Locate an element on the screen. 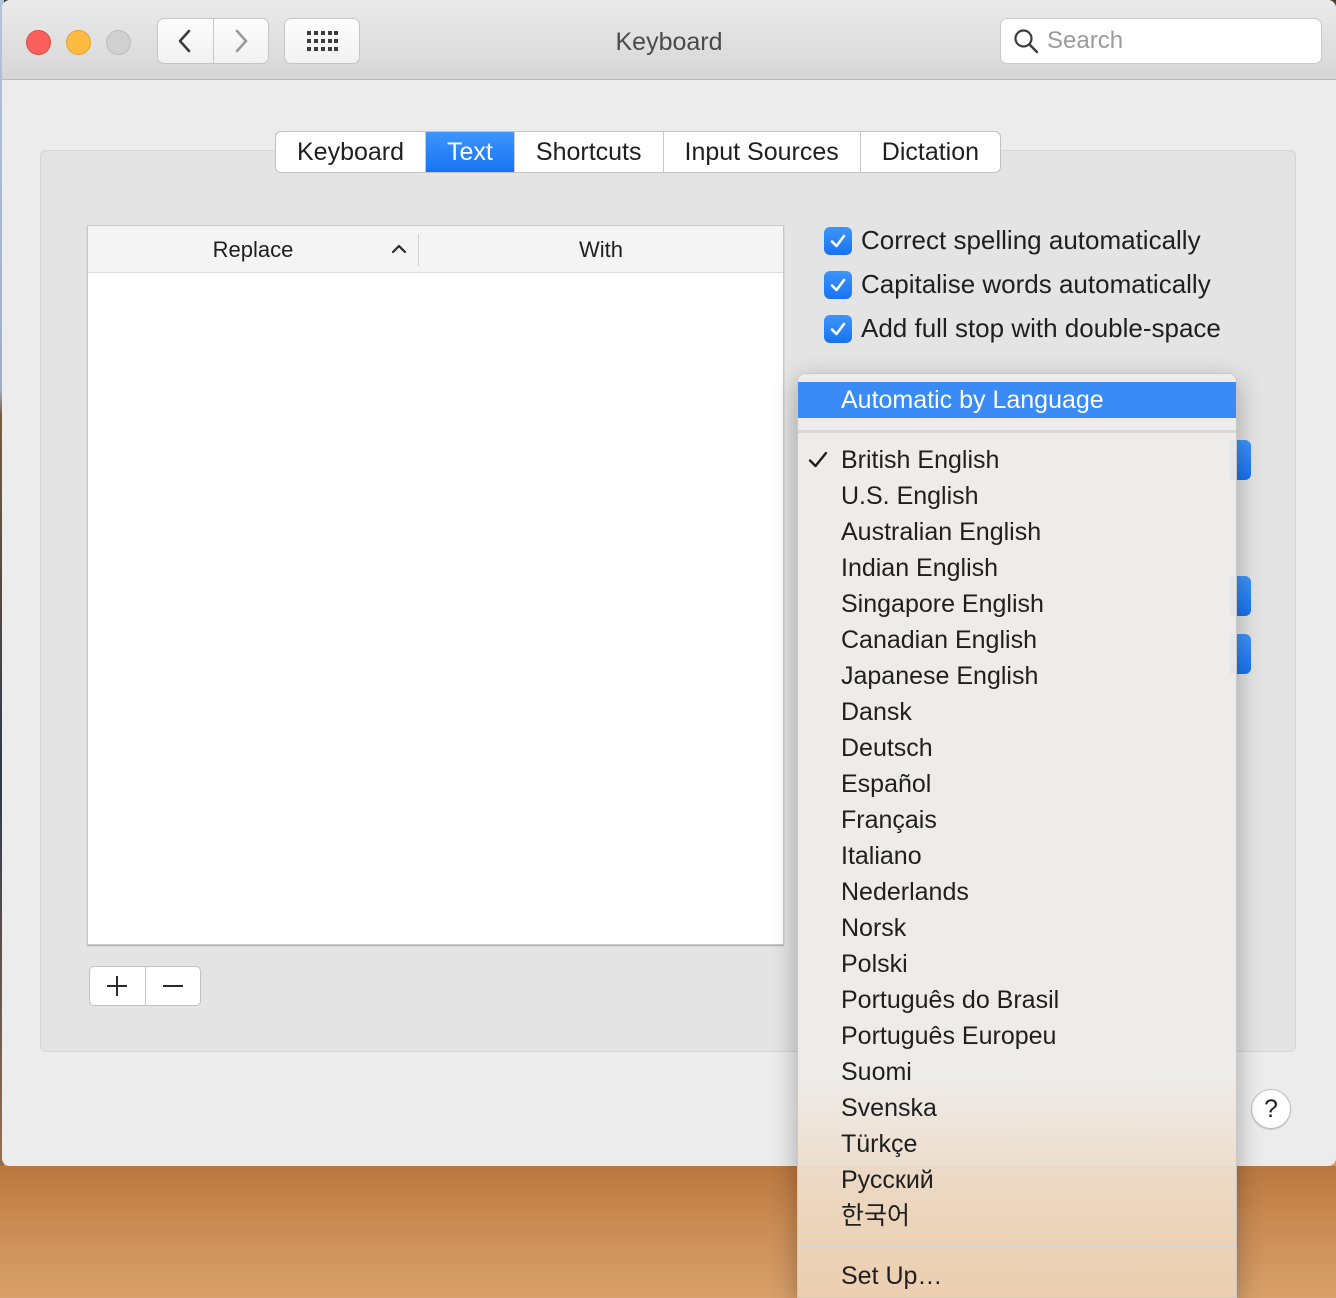 This screenshot has height=1298, width=1336. menu-item-label: British English is located at coordinates (920, 460).